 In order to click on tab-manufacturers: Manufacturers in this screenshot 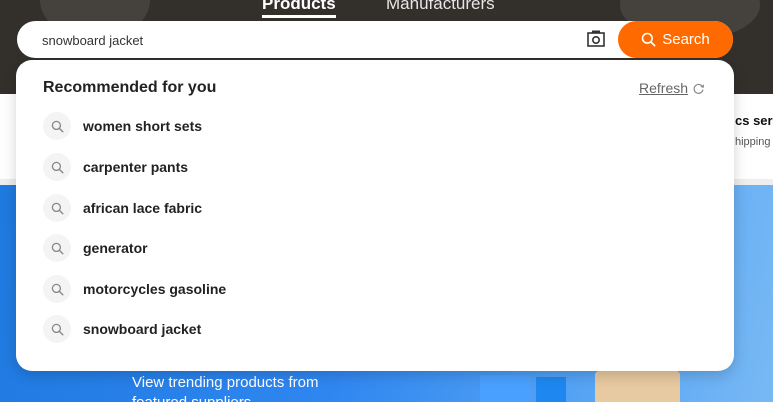, I will do `click(440, 7)`.